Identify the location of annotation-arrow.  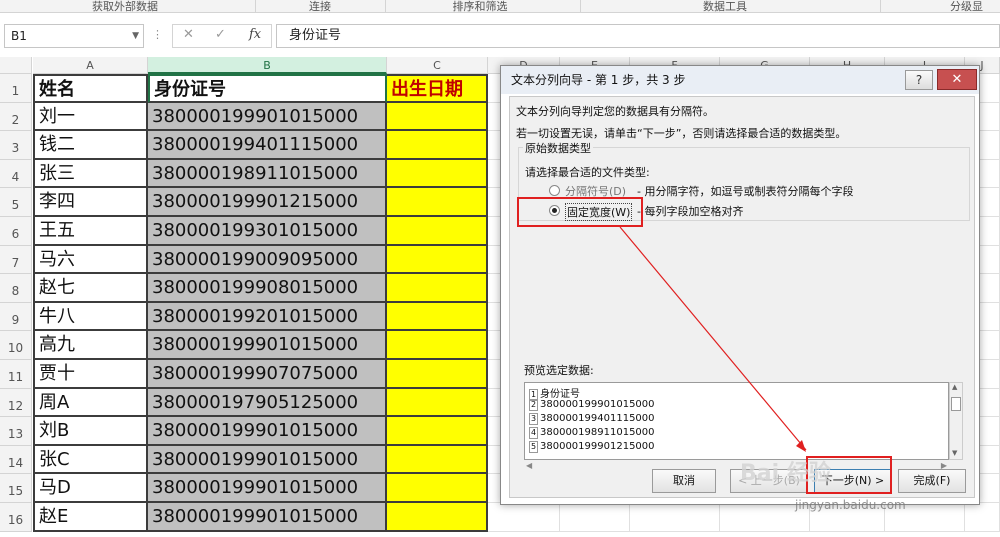
(713, 339).